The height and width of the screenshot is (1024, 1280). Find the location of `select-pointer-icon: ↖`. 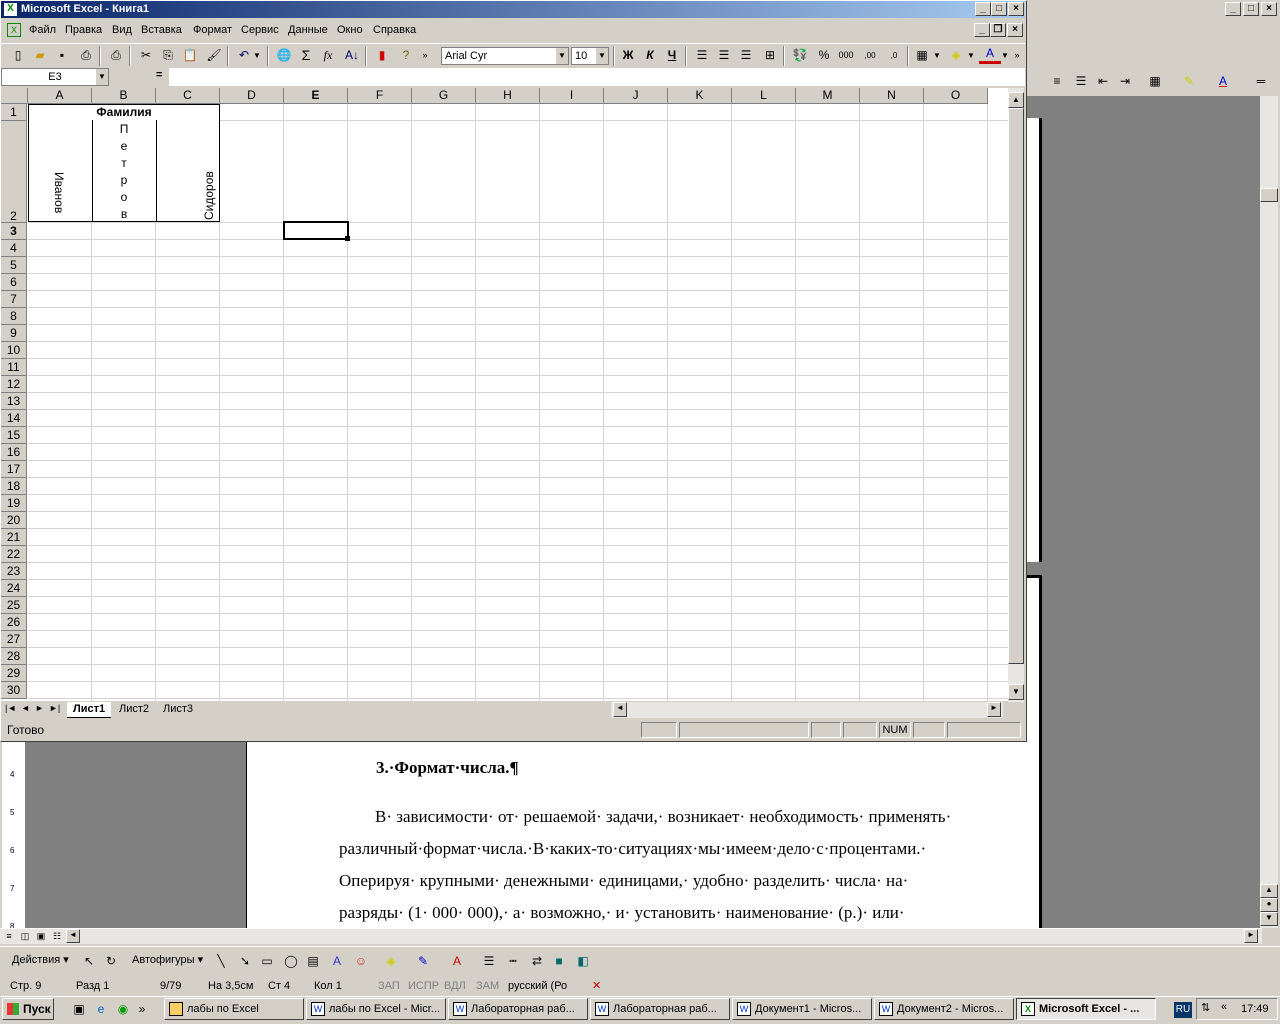

select-pointer-icon: ↖ is located at coordinates (89, 961).